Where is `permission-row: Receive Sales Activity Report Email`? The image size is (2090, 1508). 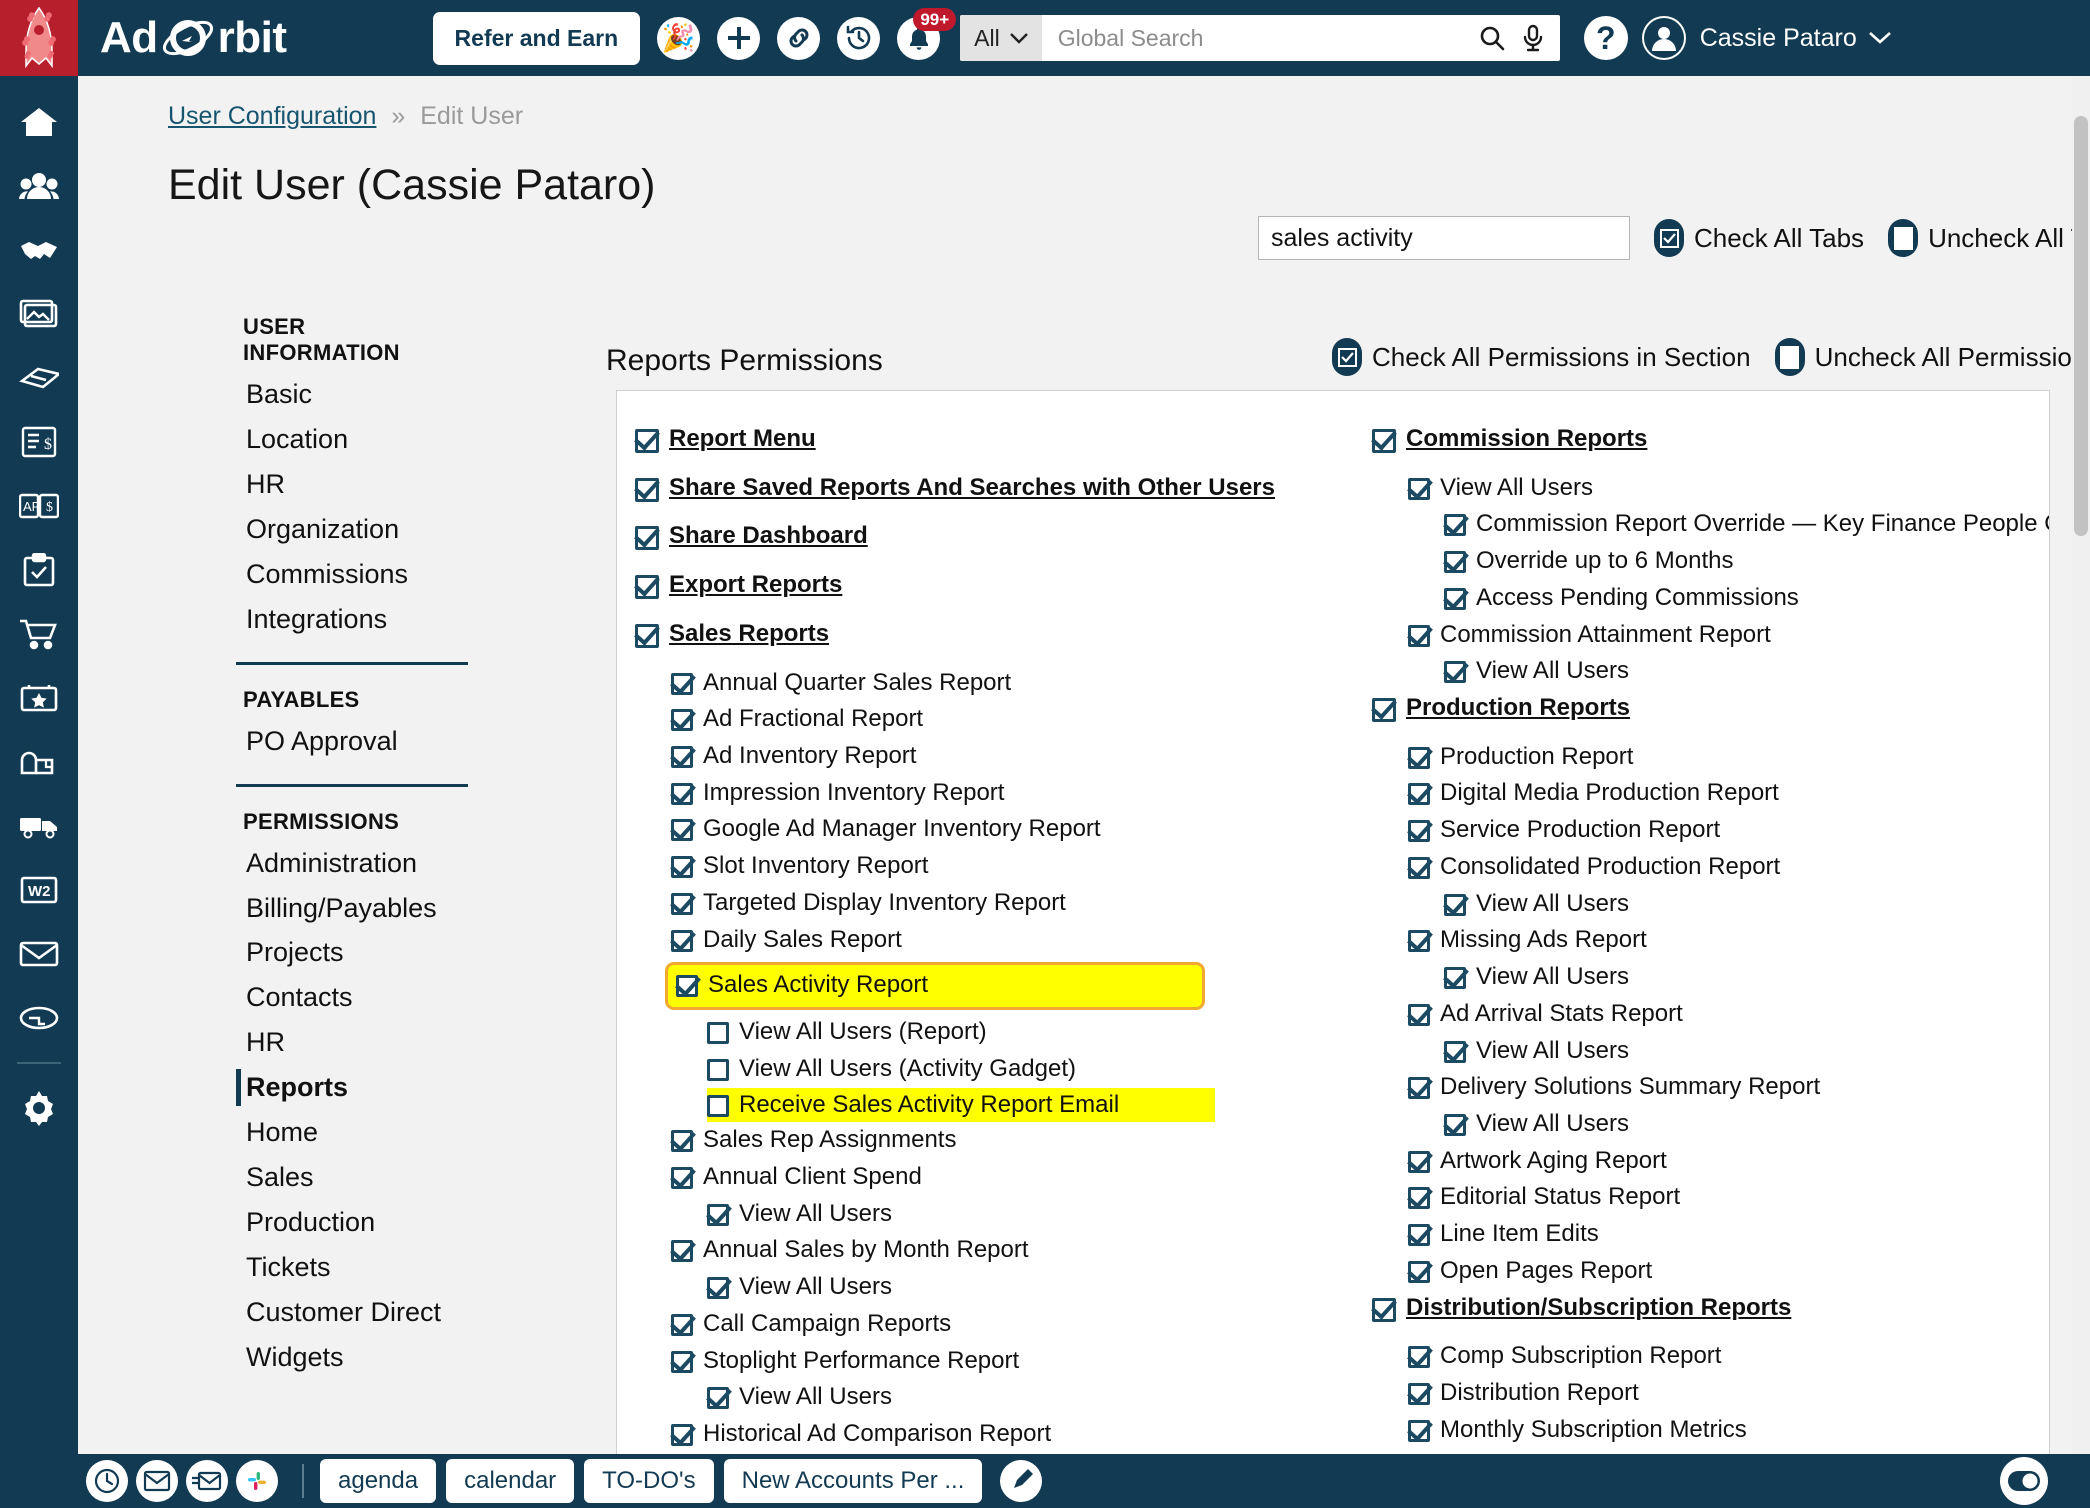 permission-row: Receive Sales Activity Report Email is located at coordinates (961, 1105).